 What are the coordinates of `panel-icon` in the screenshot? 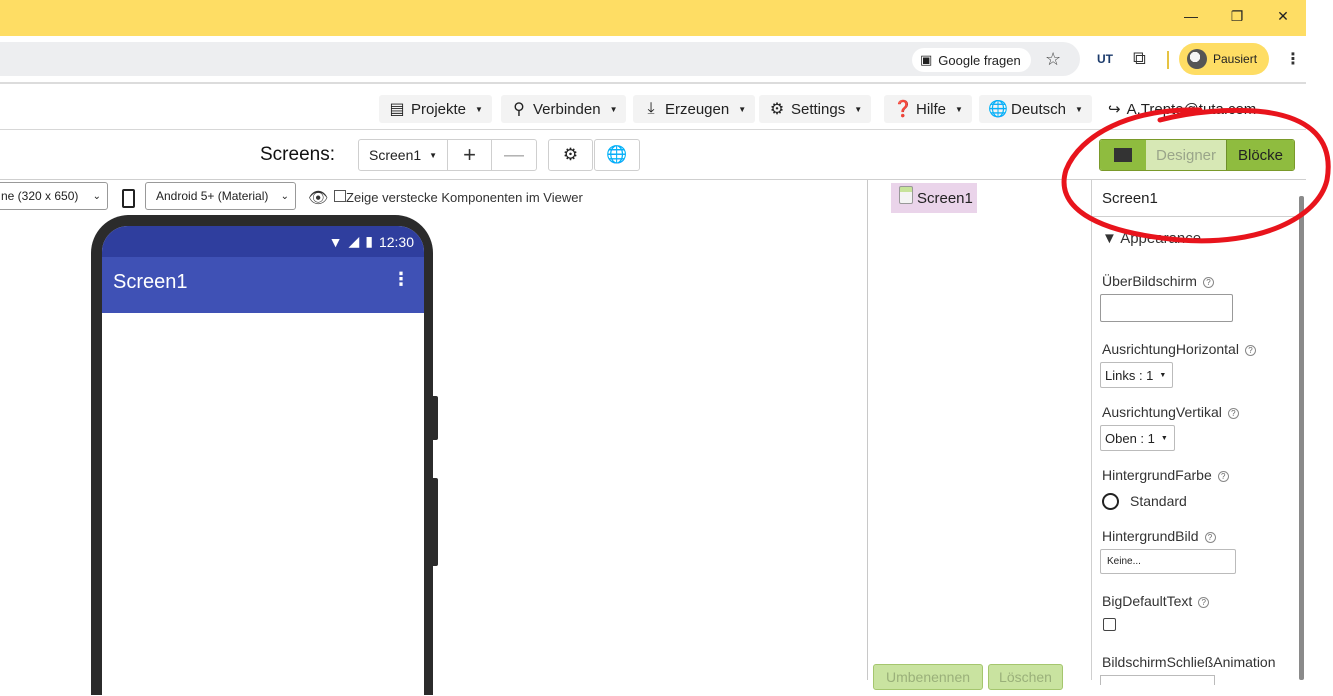 It's located at (1123, 155).